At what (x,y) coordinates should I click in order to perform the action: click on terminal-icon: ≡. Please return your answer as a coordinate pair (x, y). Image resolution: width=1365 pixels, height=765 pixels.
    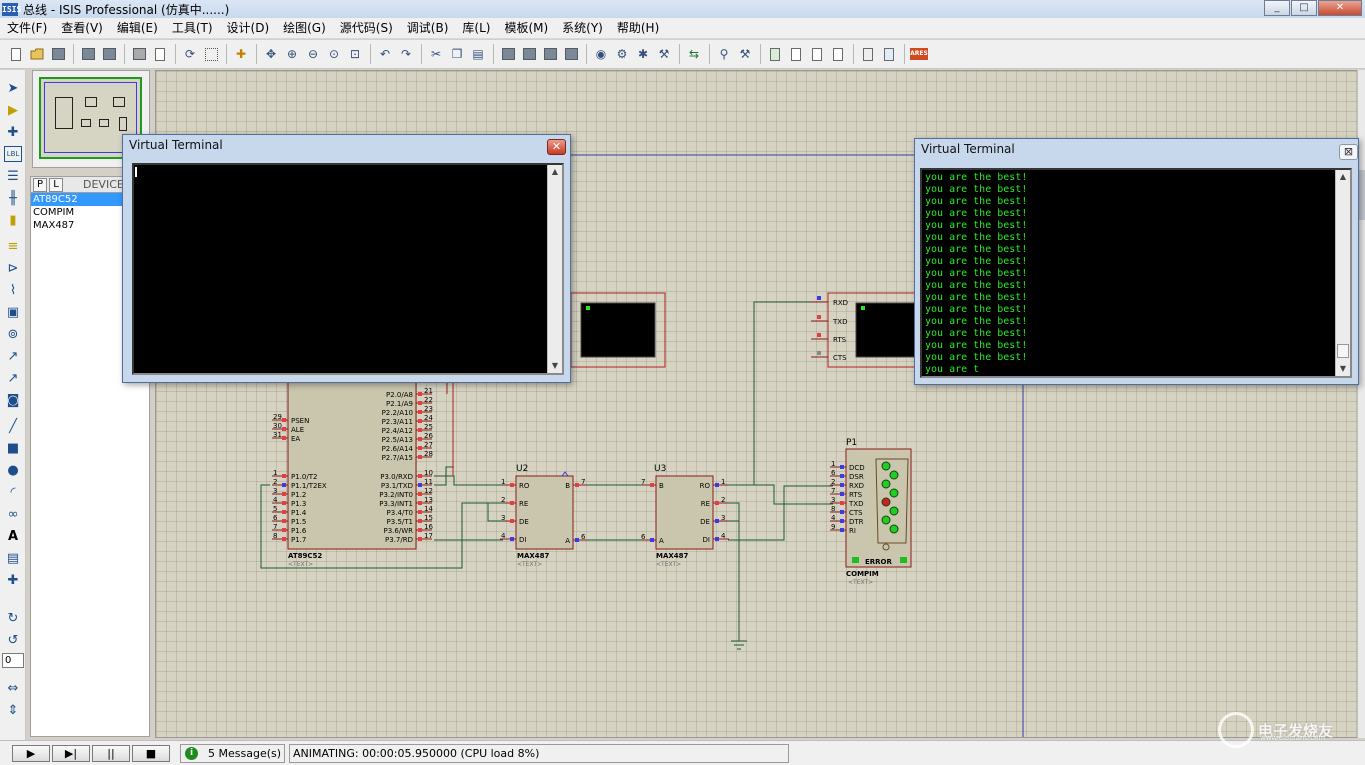
    Looking at the image, I should click on (13, 246).